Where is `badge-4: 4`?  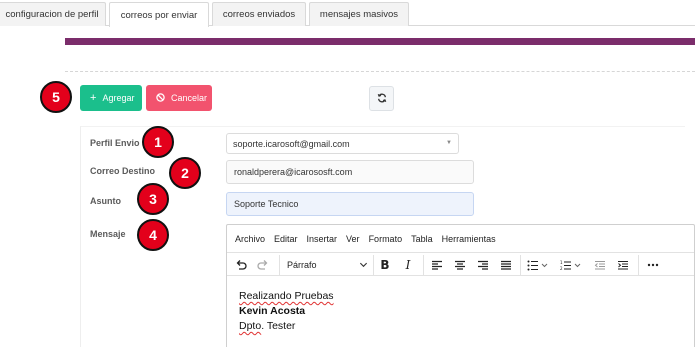 badge-4: 4 is located at coordinates (153, 235).